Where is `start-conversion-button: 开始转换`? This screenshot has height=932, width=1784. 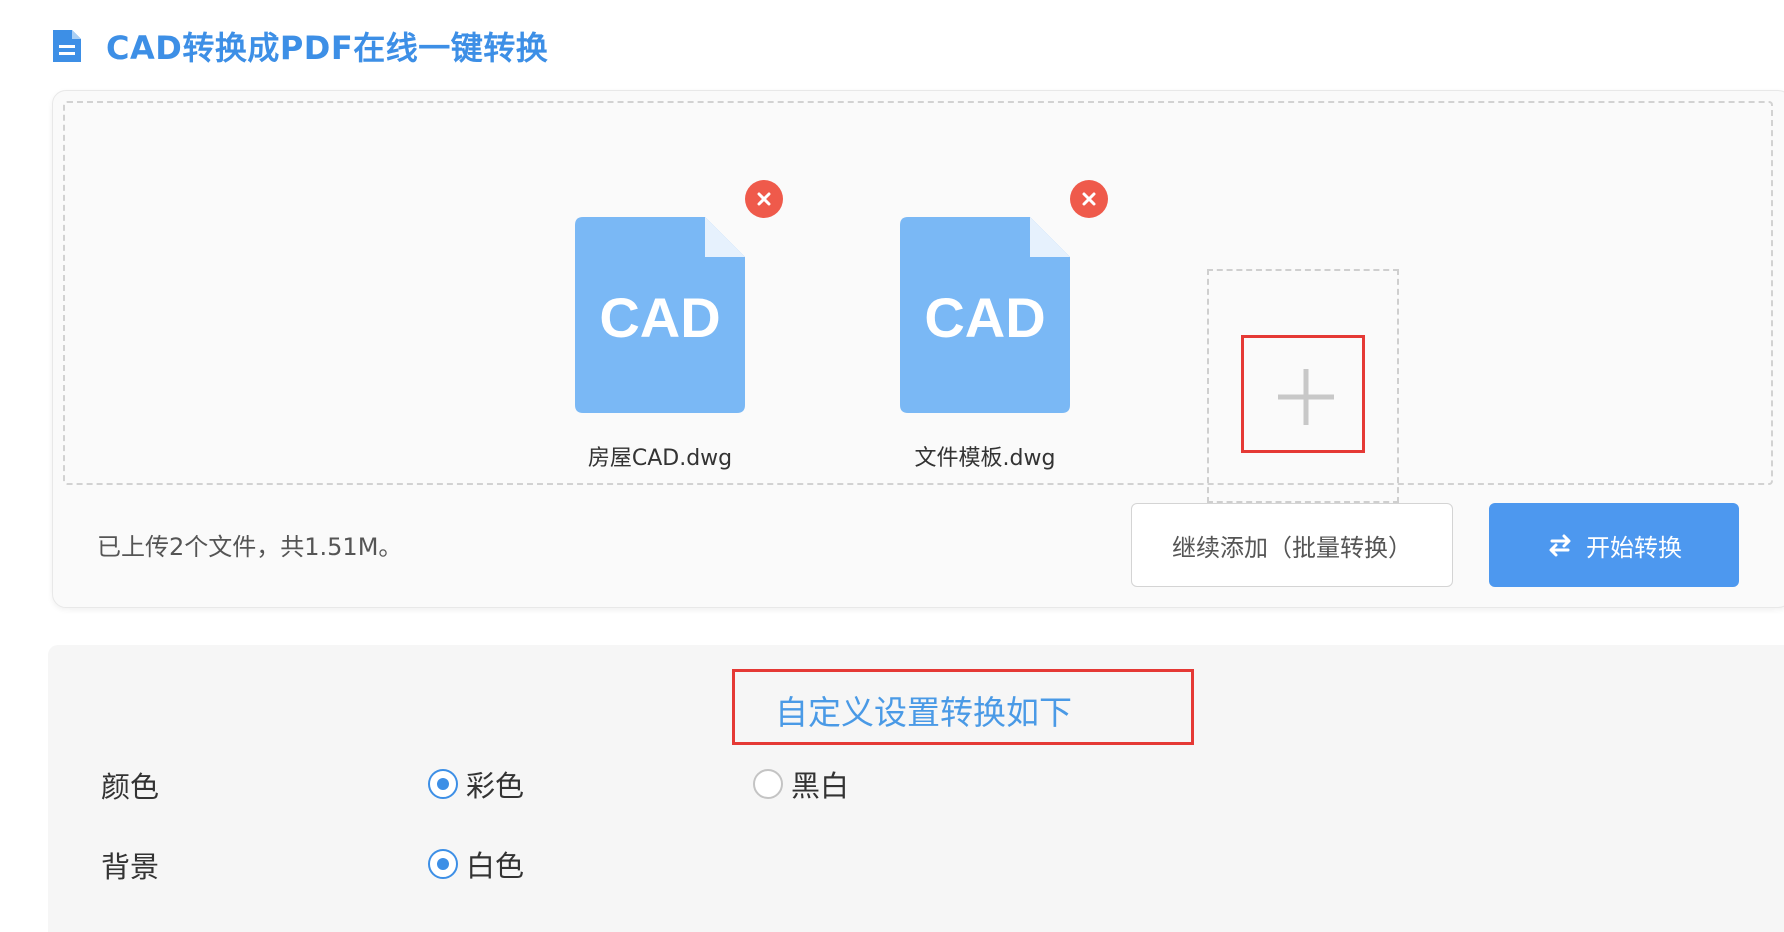
start-conversion-button: 开始转换 is located at coordinates (1614, 545).